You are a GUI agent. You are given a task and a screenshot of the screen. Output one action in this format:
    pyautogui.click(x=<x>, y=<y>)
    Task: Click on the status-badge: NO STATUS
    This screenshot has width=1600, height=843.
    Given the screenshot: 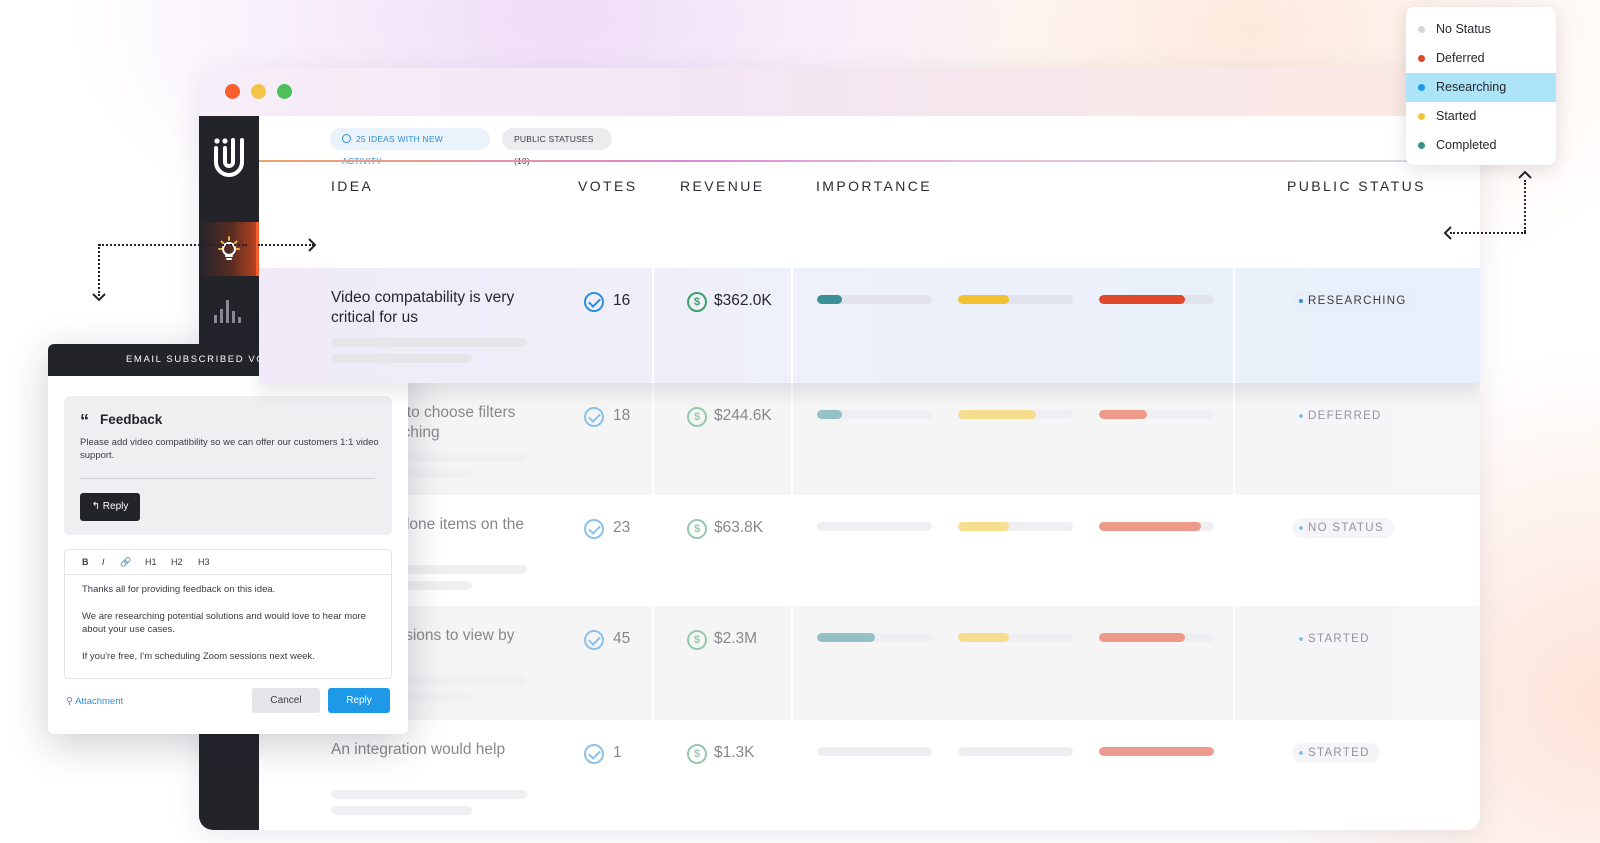 What is the action you would take?
    pyautogui.click(x=1343, y=528)
    